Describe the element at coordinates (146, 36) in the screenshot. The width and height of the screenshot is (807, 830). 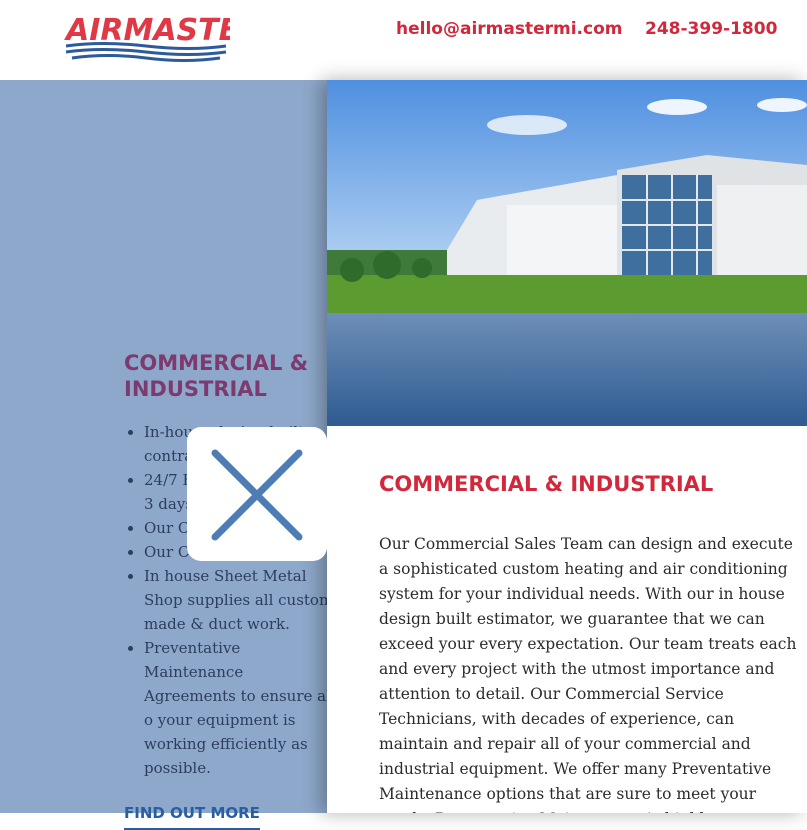
I see `airmaster-logo: AIRMASTER` at that location.